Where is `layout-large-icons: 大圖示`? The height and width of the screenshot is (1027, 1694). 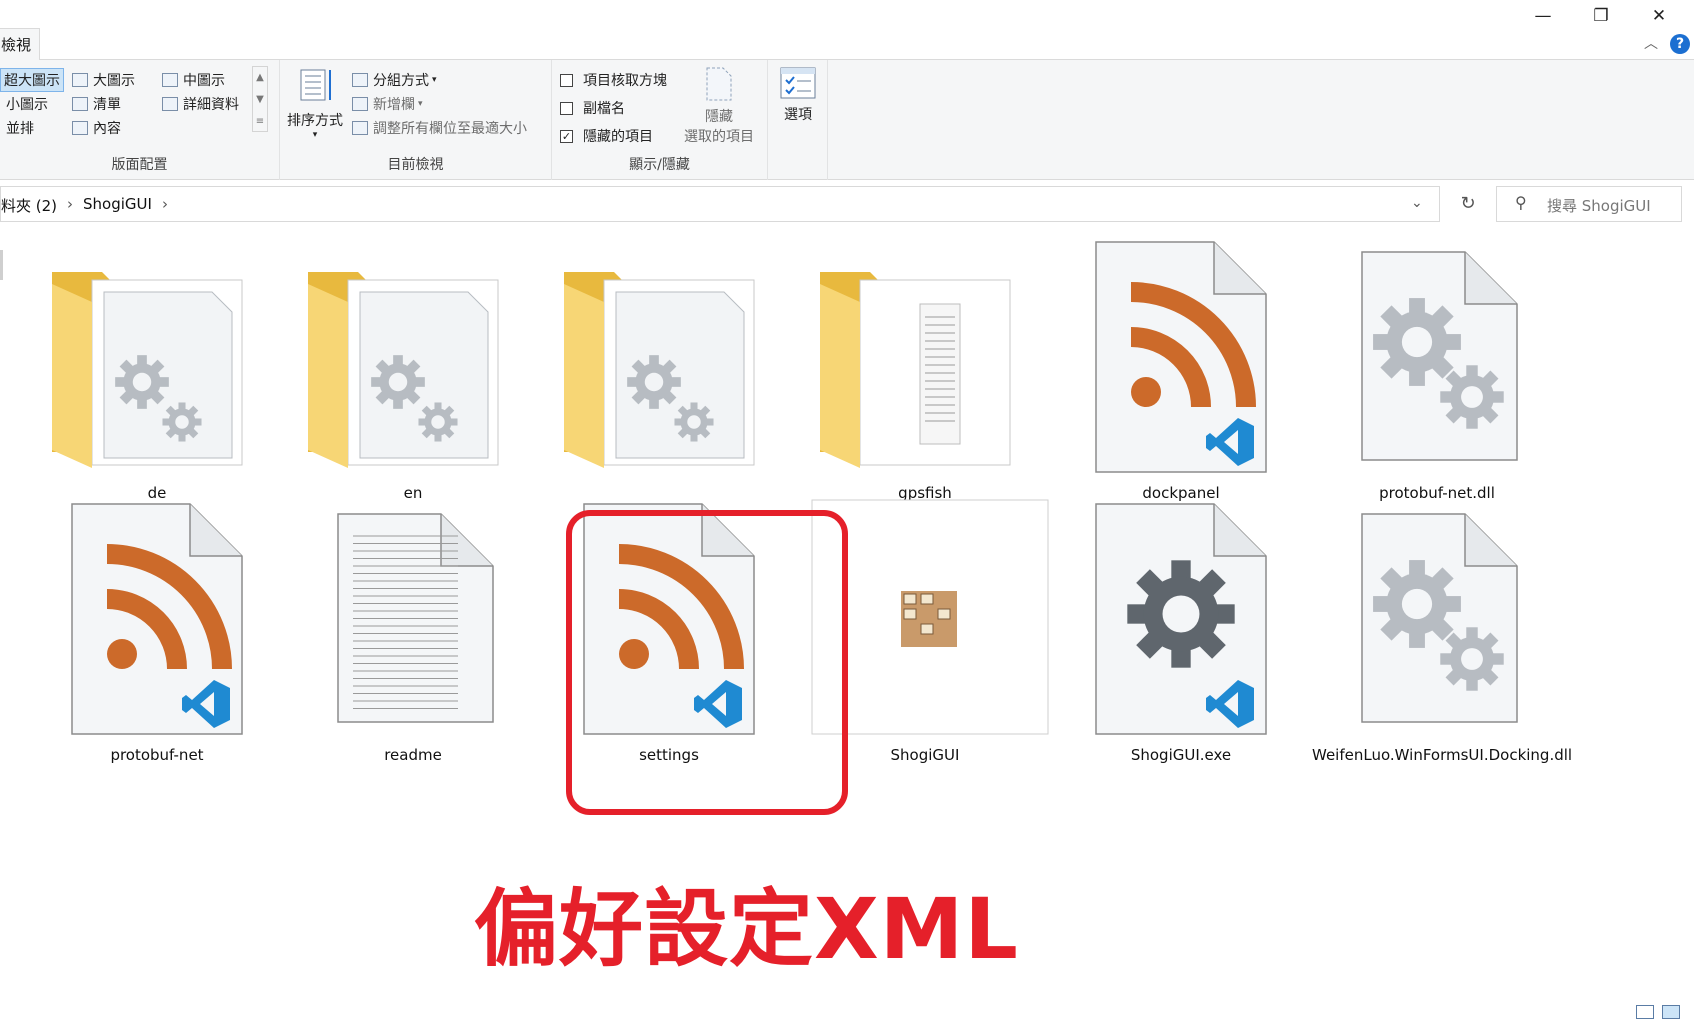 layout-large-icons: 大圖示 is located at coordinates (103, 80).